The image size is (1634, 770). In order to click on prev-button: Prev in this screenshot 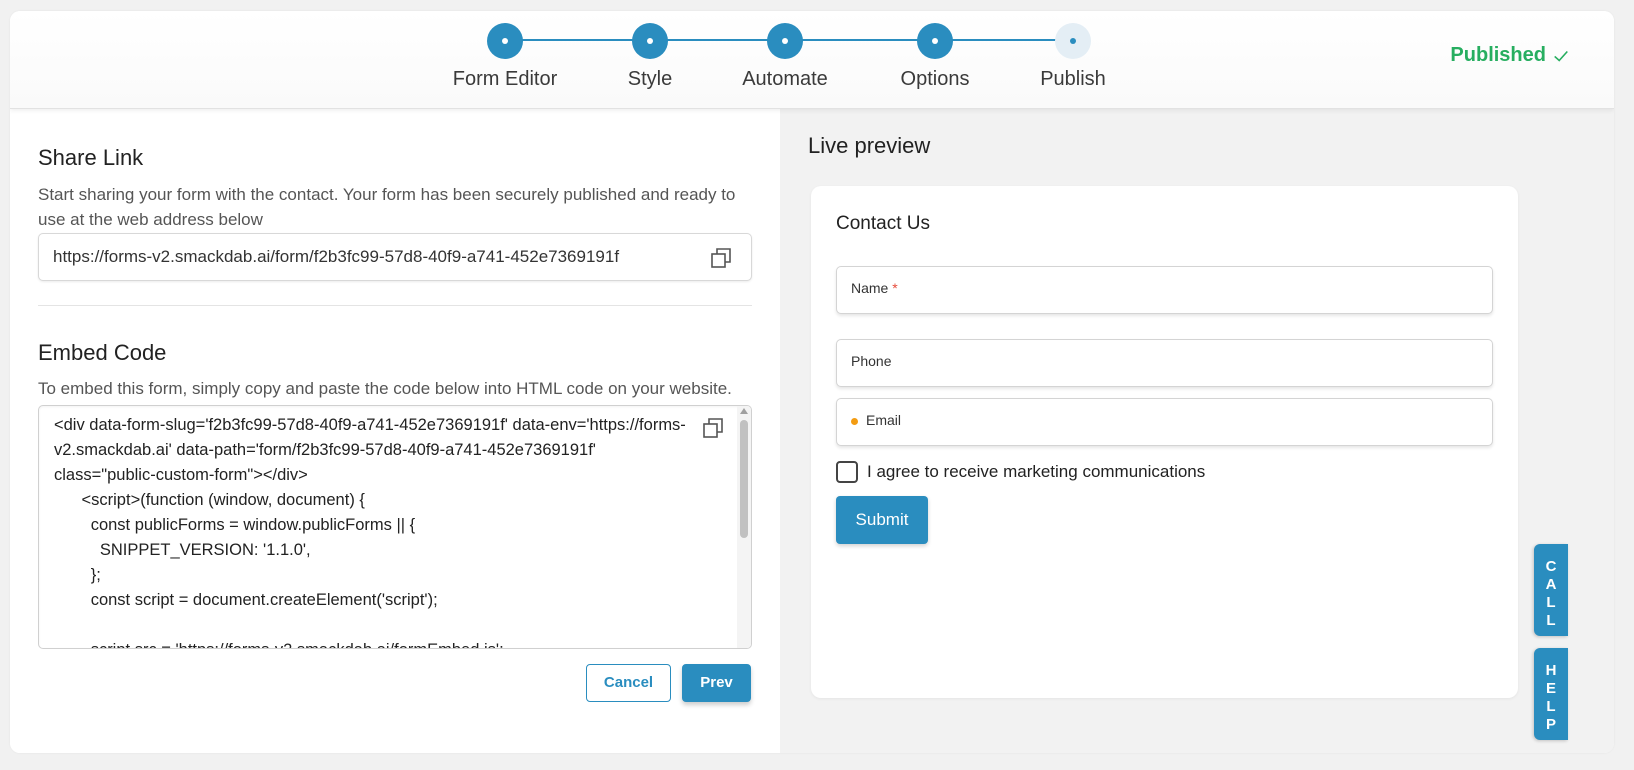, I will do `click(716, 683)`.